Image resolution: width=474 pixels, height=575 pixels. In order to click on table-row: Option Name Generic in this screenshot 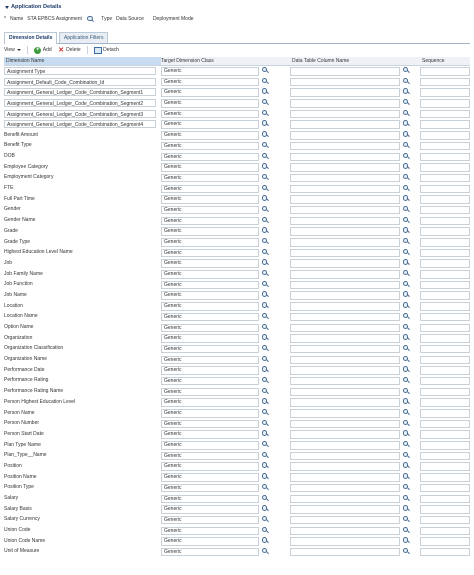, I will do `click(237, 328)`.